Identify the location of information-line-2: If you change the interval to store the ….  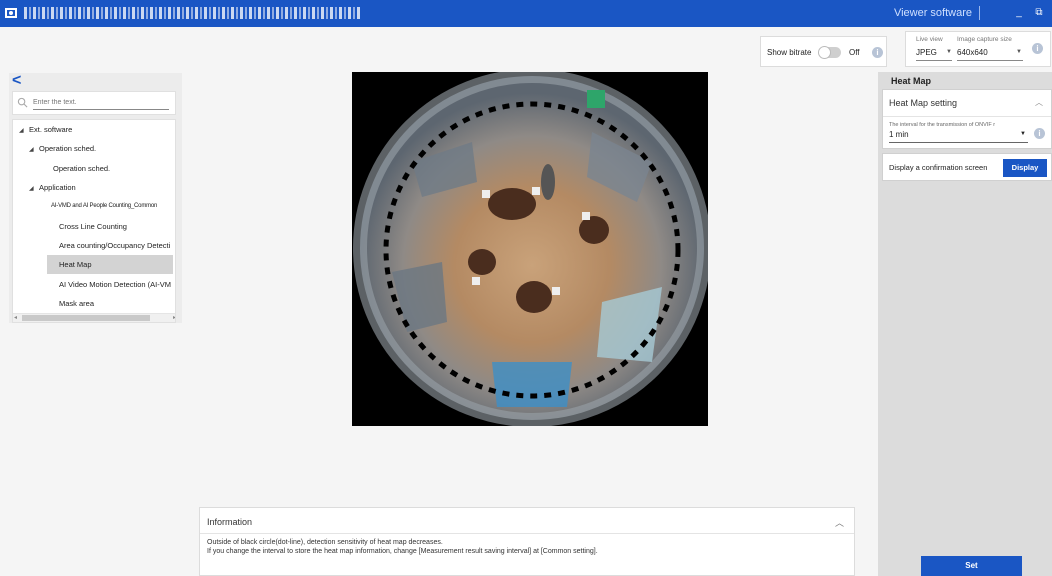
(402, 551).